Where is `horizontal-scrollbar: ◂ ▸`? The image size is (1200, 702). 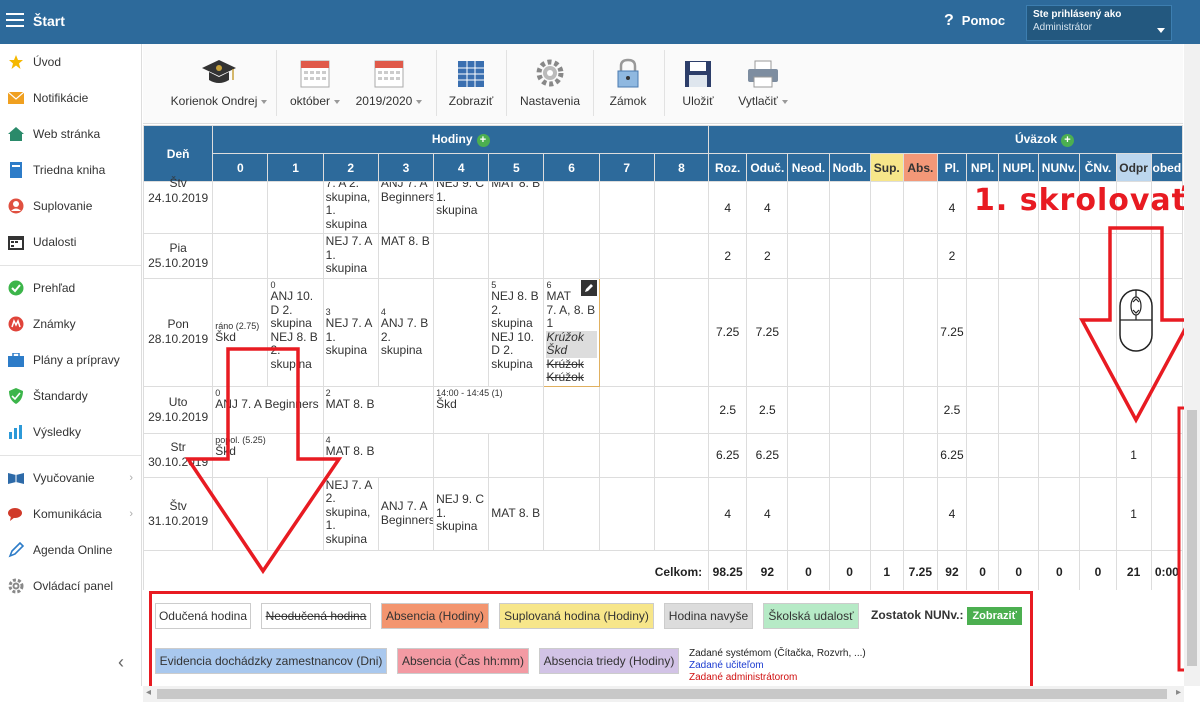 horizontal-scrollbar: ◂ ▸ is located at coordinates (663, 694).